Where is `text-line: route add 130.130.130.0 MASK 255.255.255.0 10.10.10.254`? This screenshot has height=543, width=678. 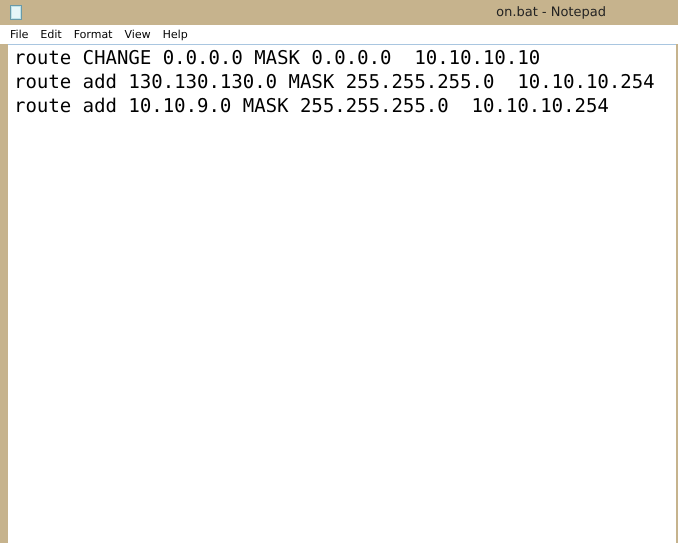 text-line: route add 130.130.130.0 MASK 255.255.255.0 10.10.10.254 is located at coordinates (334, 82).